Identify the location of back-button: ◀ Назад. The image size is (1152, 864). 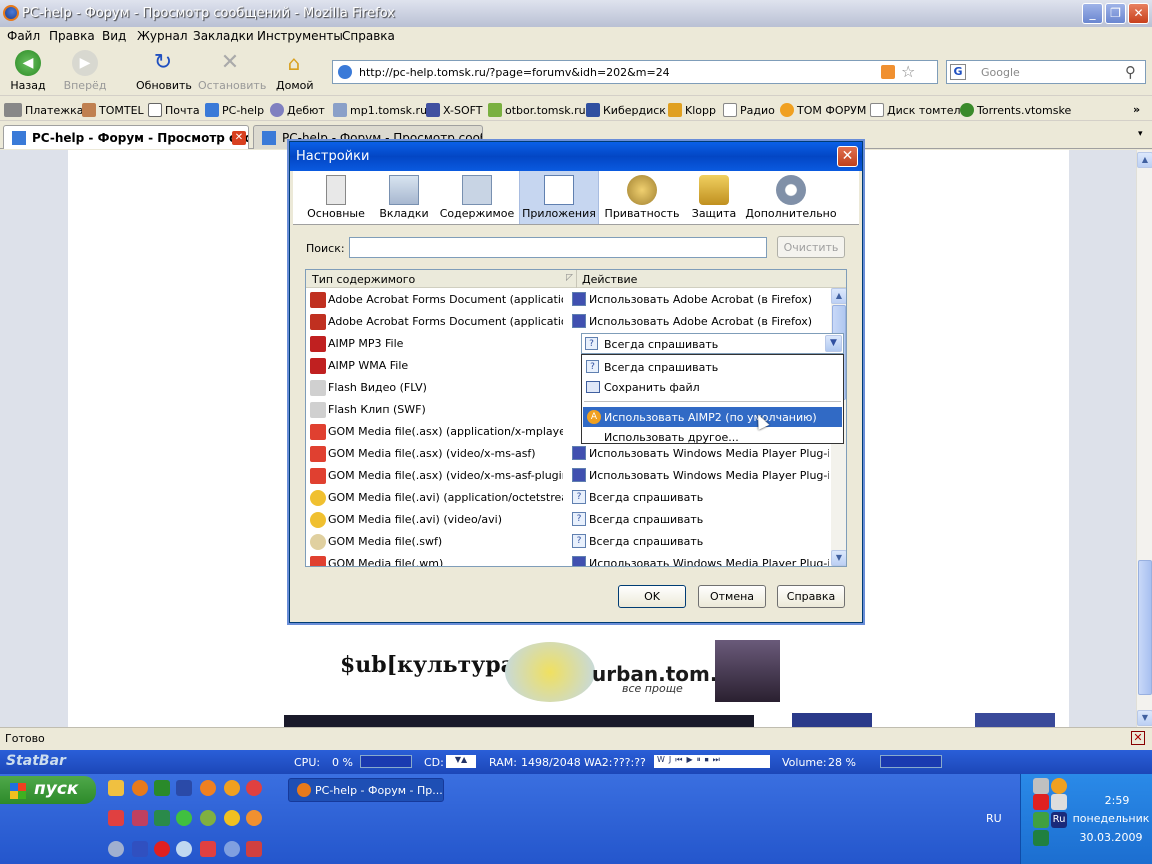
(28, 71).